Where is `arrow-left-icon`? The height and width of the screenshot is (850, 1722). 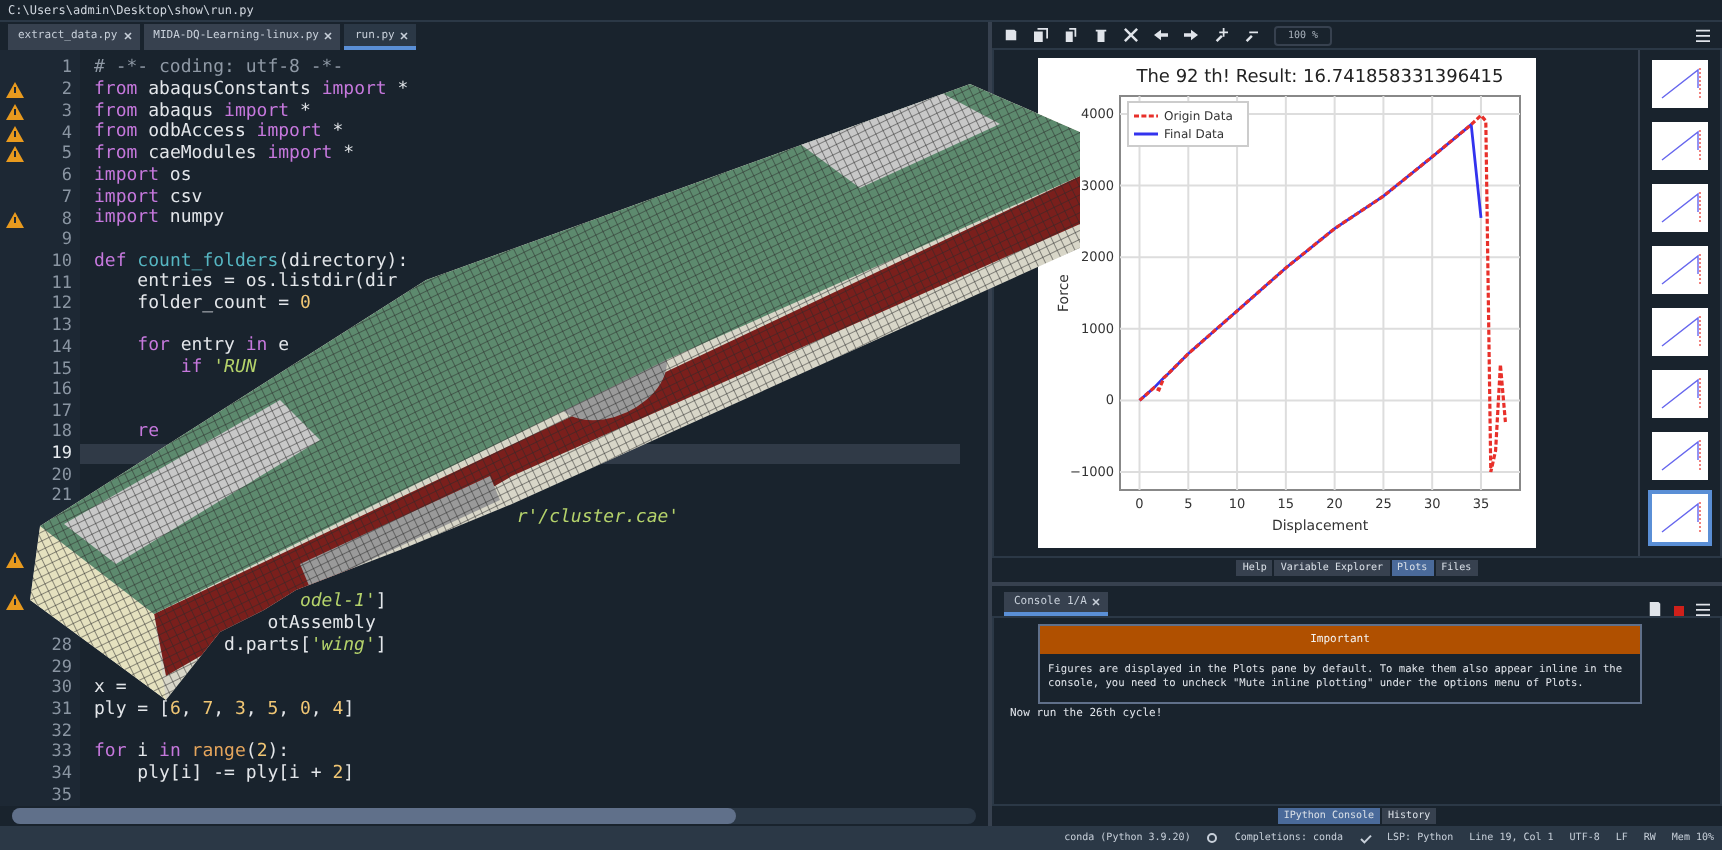
arrow-left-icon is located at coordinates (1161, 35).